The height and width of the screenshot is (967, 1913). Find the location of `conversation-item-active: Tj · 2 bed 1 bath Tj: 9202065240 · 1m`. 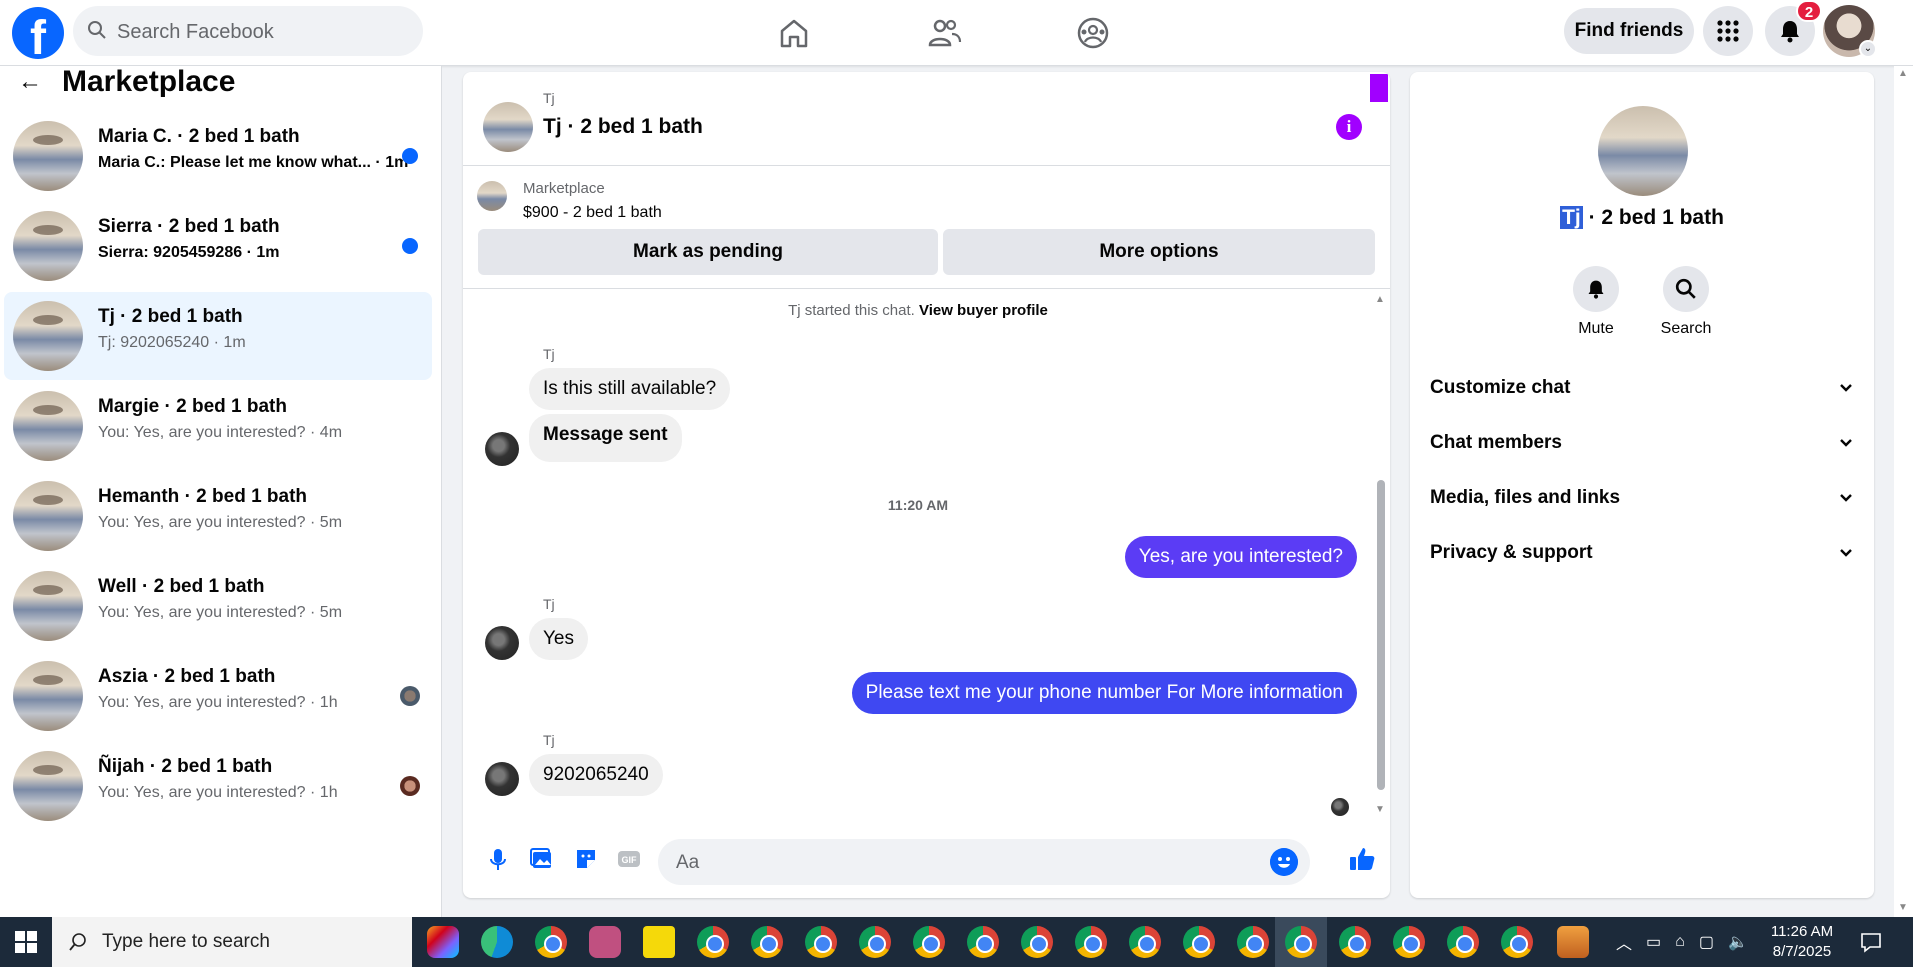

conversation-item-active: Tj · 2 bed 1 bath Tj: 9202065240 · 1m is located at coordinates (218, 336).